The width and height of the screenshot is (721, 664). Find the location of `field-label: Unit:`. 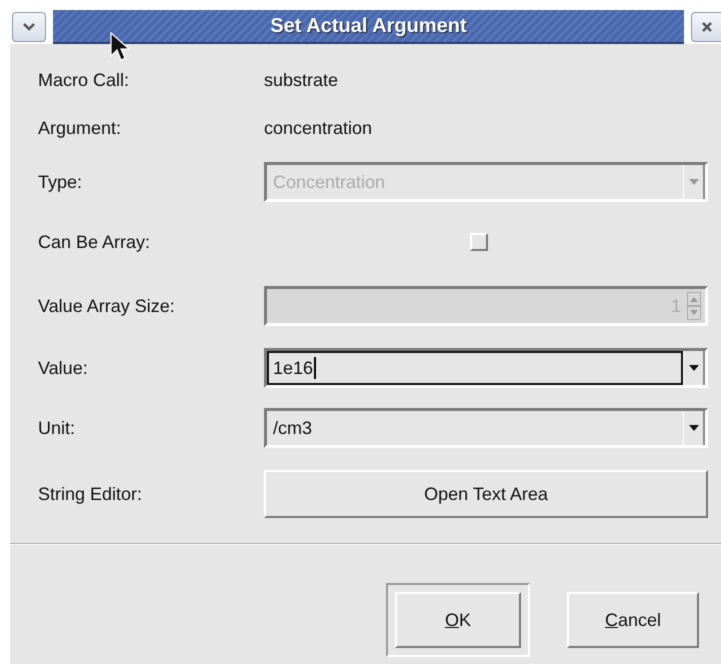

field-label: Unit: is located at coordinates (57, 428).